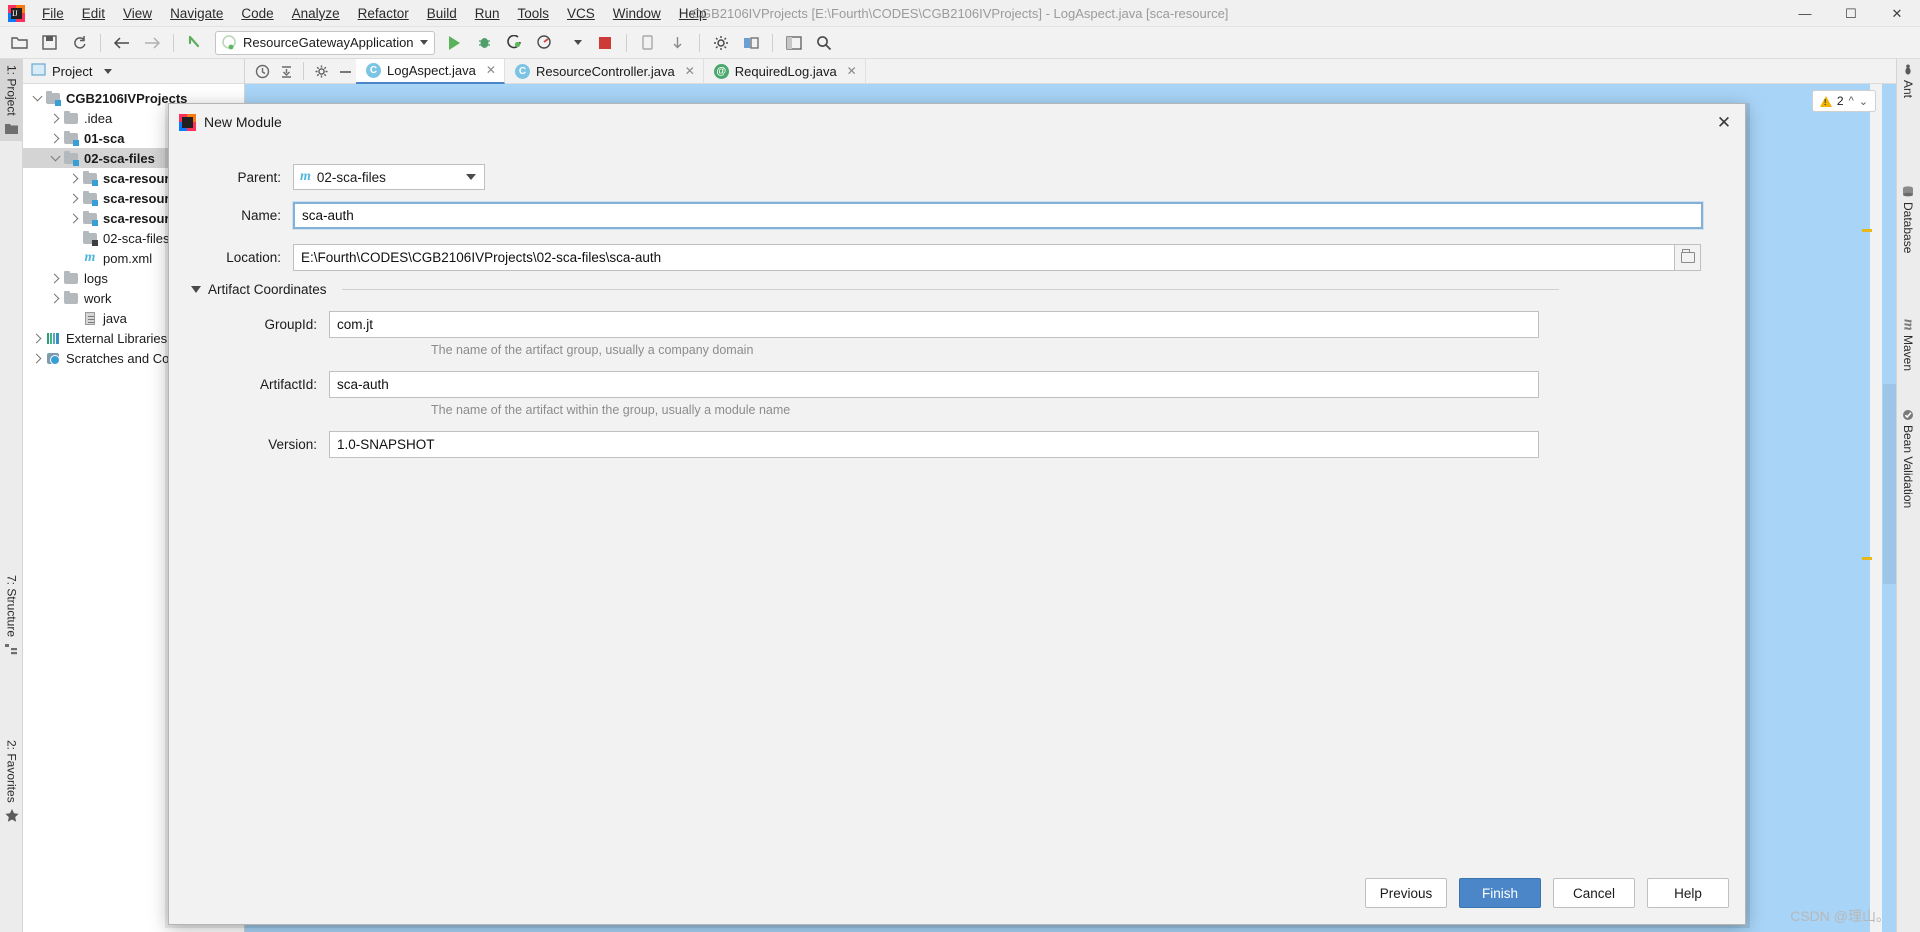  What do you see at coordinates (19, 43) in the screenshot?
I see `open-folder-icon` at bounding box center [19, 43].